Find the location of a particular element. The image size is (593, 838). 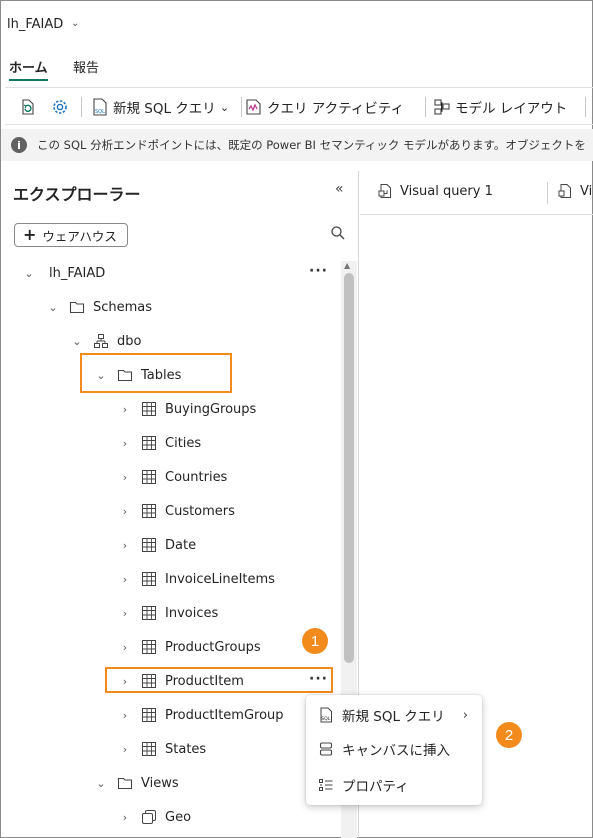

model-layout-label: モデル レイアウト is located at coordinates (511, 109).